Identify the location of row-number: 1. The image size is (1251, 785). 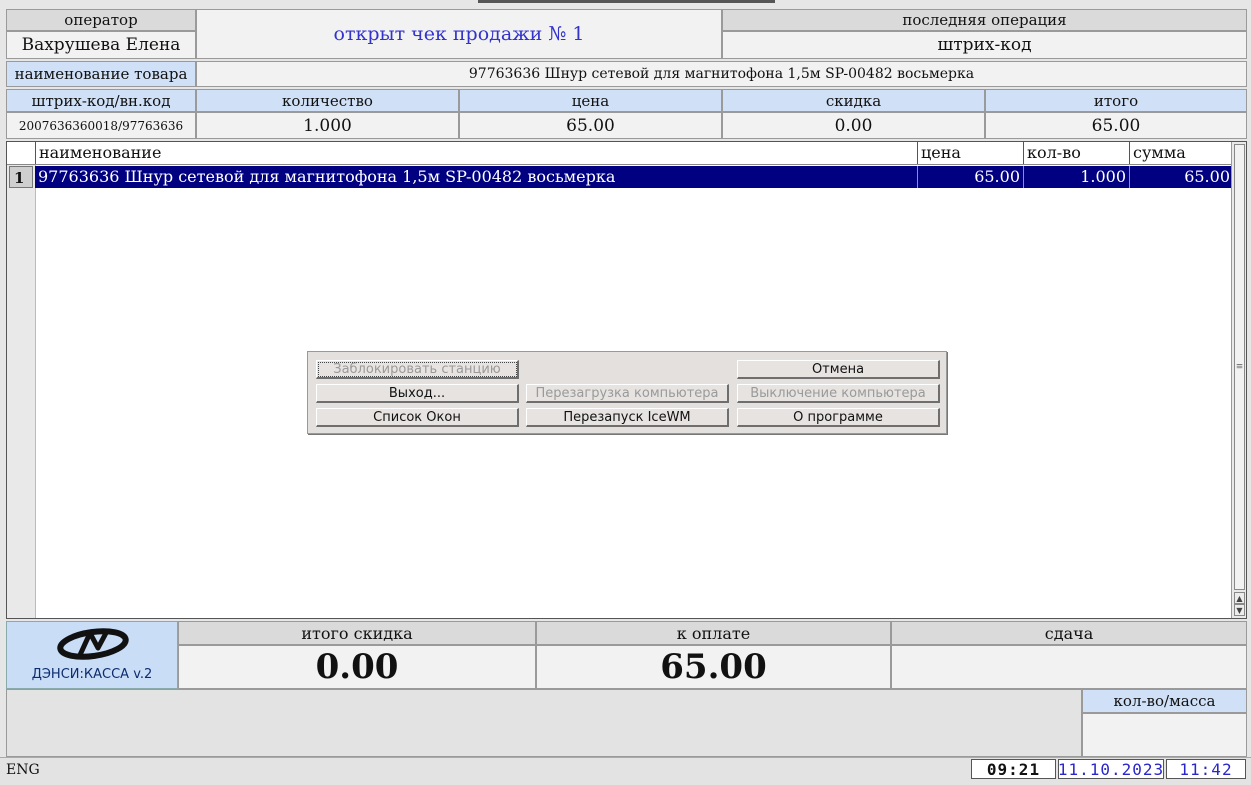
(21, 177).